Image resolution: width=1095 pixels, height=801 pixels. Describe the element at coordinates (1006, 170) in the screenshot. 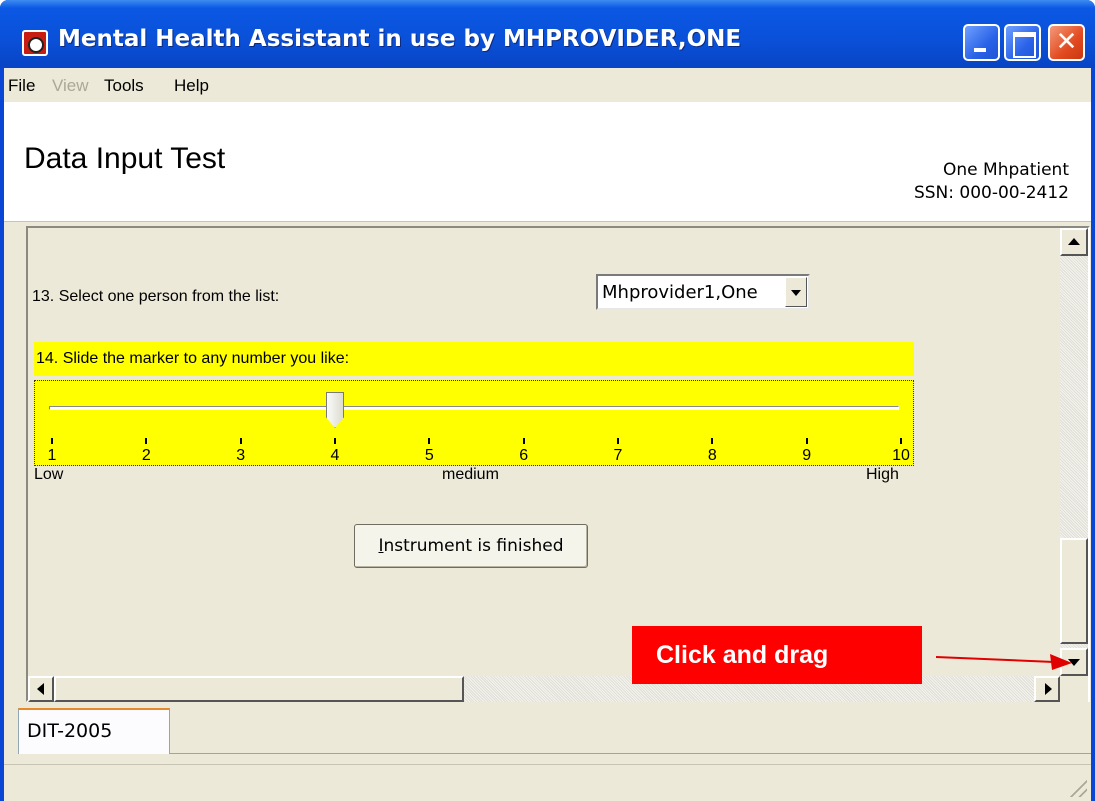

I see `patient-name: One Mhpatient` at that location.